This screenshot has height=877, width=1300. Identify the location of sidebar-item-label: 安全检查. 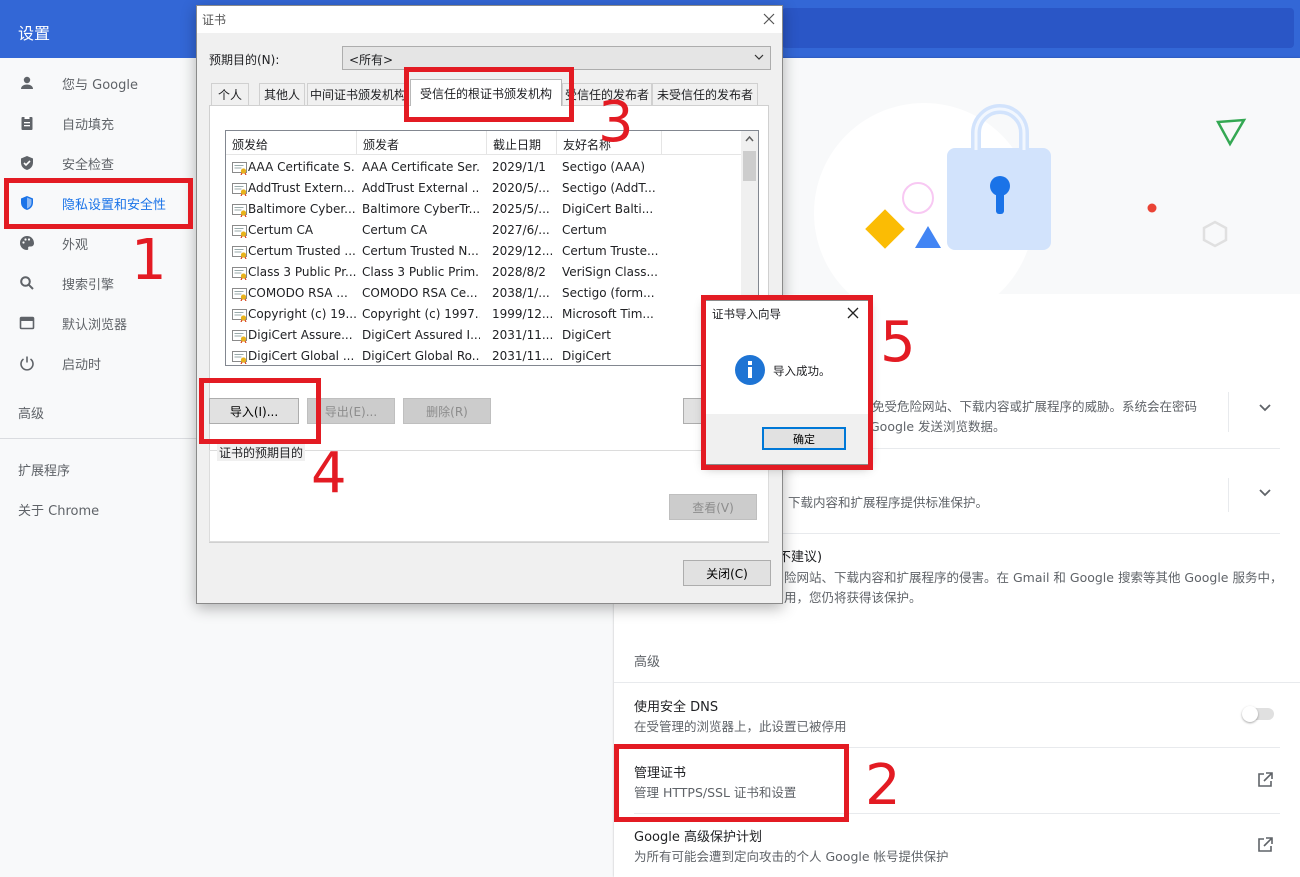
(88, 165).